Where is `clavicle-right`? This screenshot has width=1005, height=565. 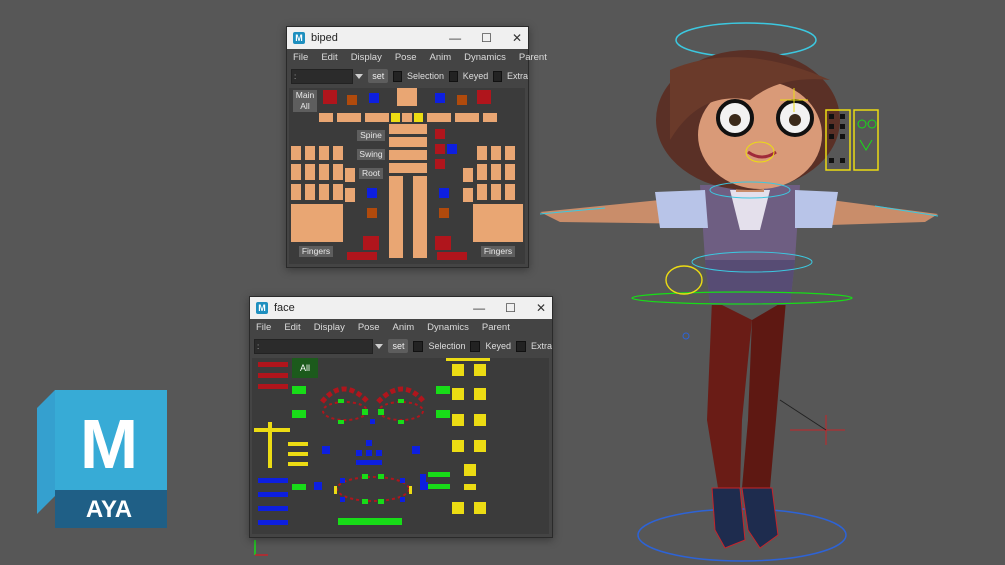
clavicle-right is located at coordinates (418, 117).